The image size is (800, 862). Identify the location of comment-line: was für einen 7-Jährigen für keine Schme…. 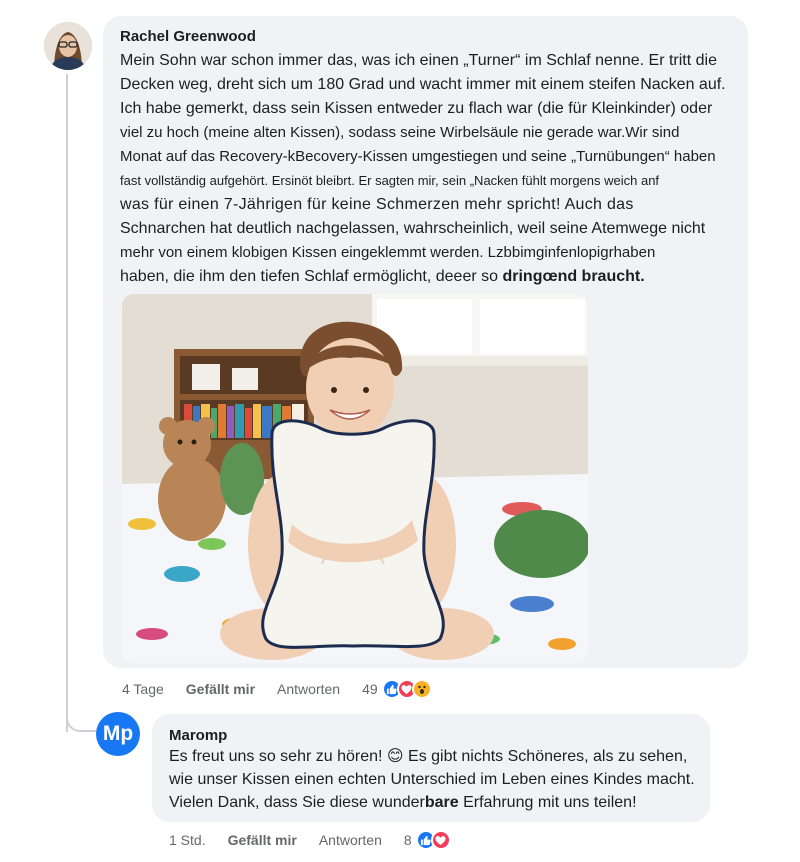
(377, 204).